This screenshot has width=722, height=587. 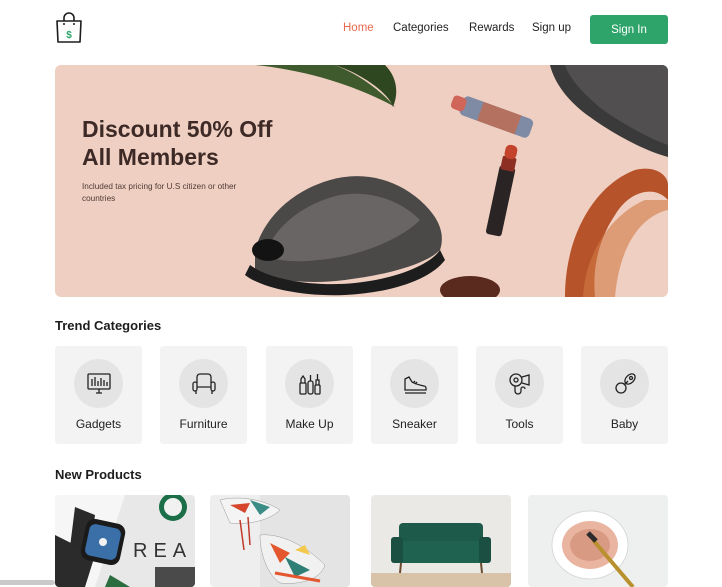 I want to click on shopping-bag-icon: $, so click(x=69, y=27).